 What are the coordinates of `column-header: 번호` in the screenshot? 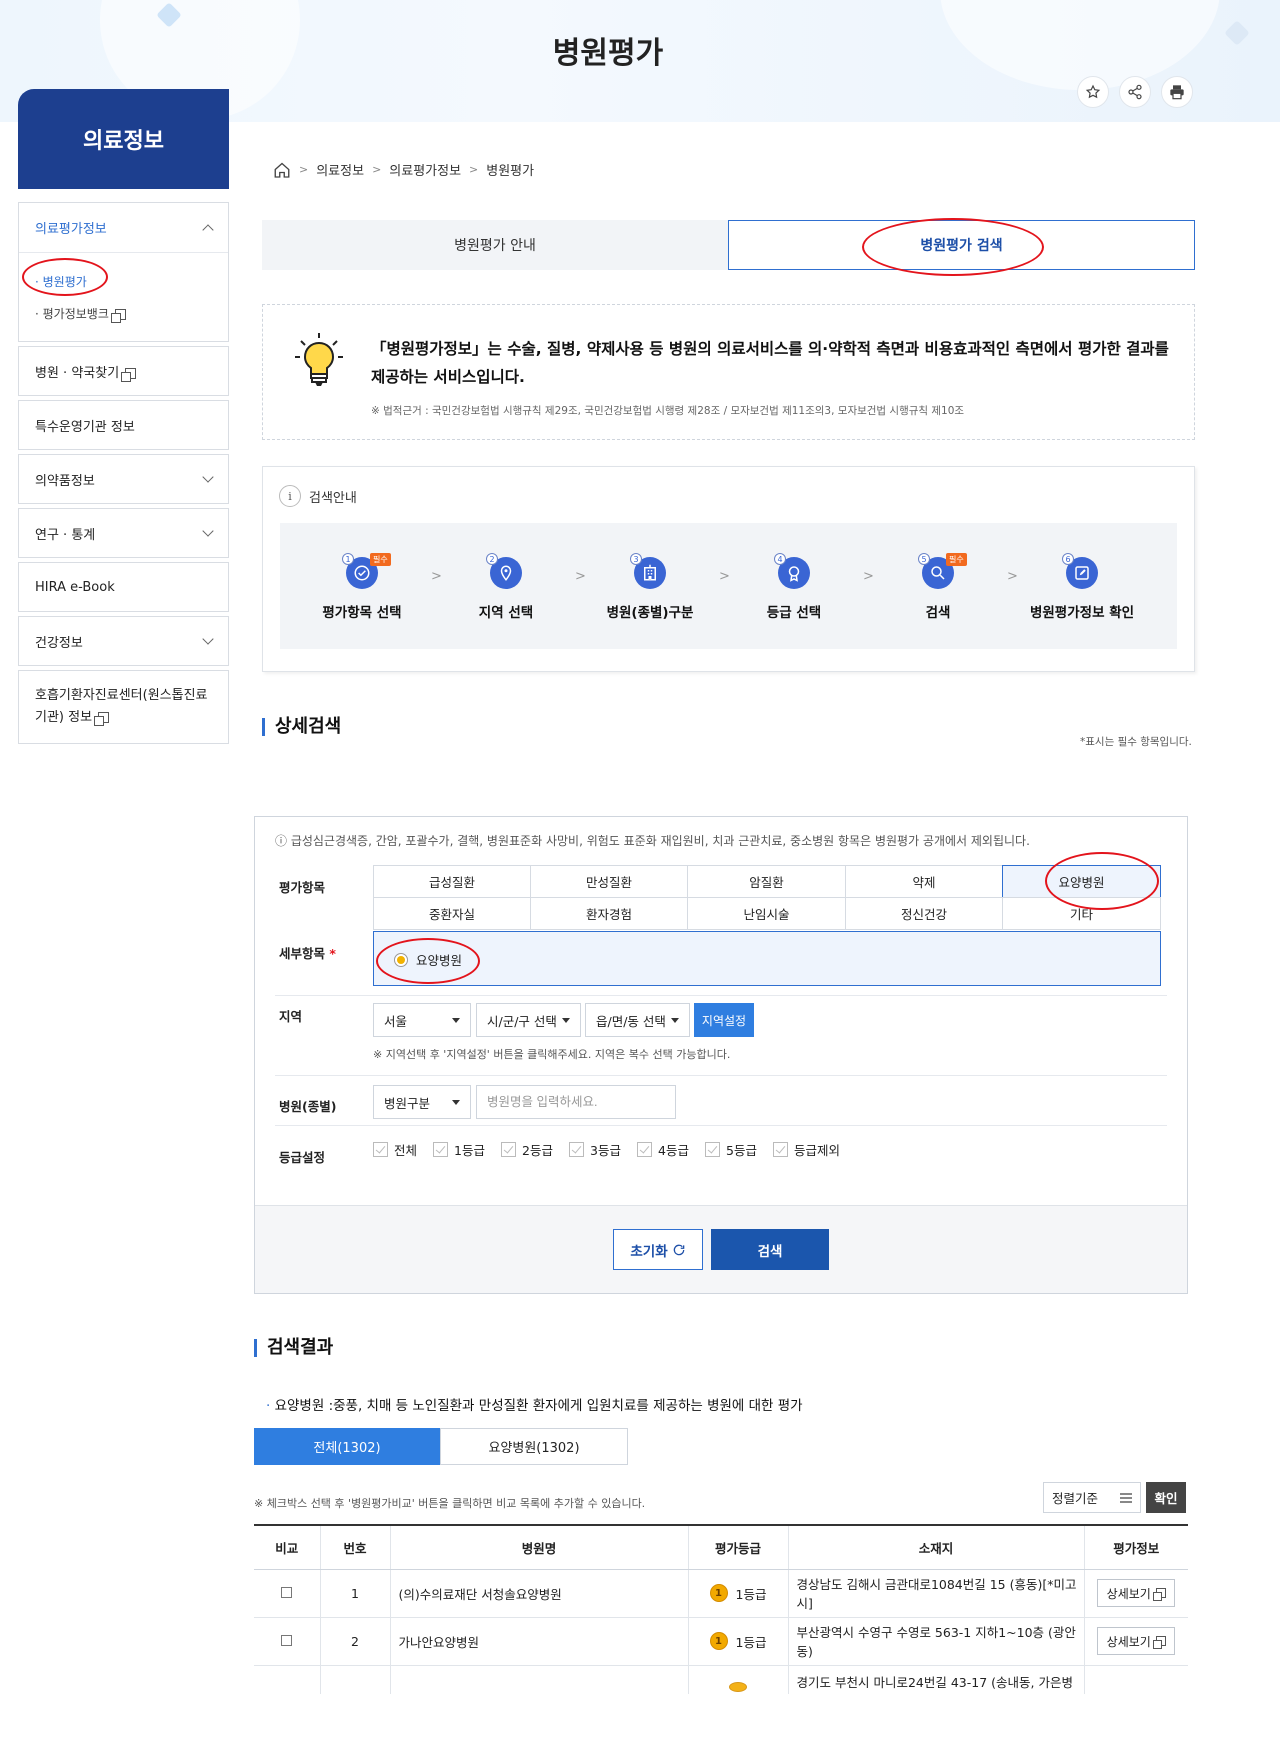 It's located at (354, 1547).